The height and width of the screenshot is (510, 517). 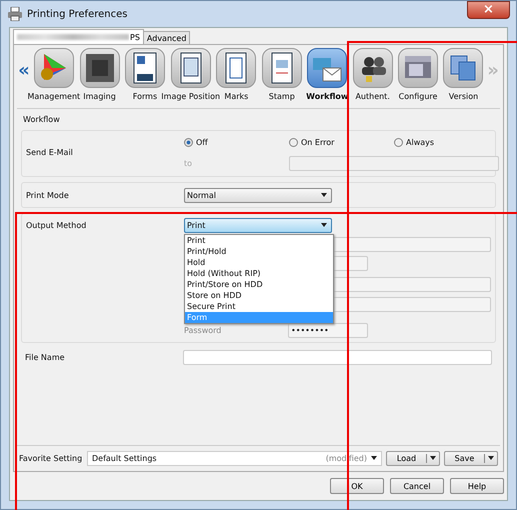 What do you see at coordinates (145, 96) in the screenshot?
I see `toolbar-label: Forms` at bounding box center [145, 96].